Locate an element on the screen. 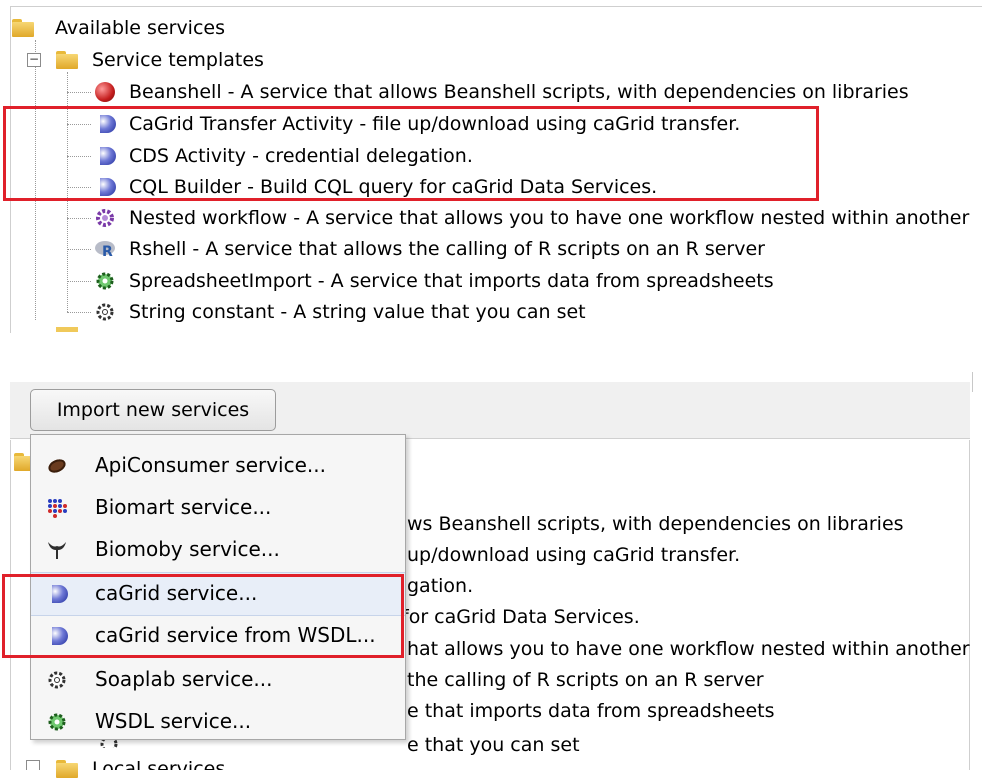  partial-tree-line: gation. is located at coordinates (440, 586).